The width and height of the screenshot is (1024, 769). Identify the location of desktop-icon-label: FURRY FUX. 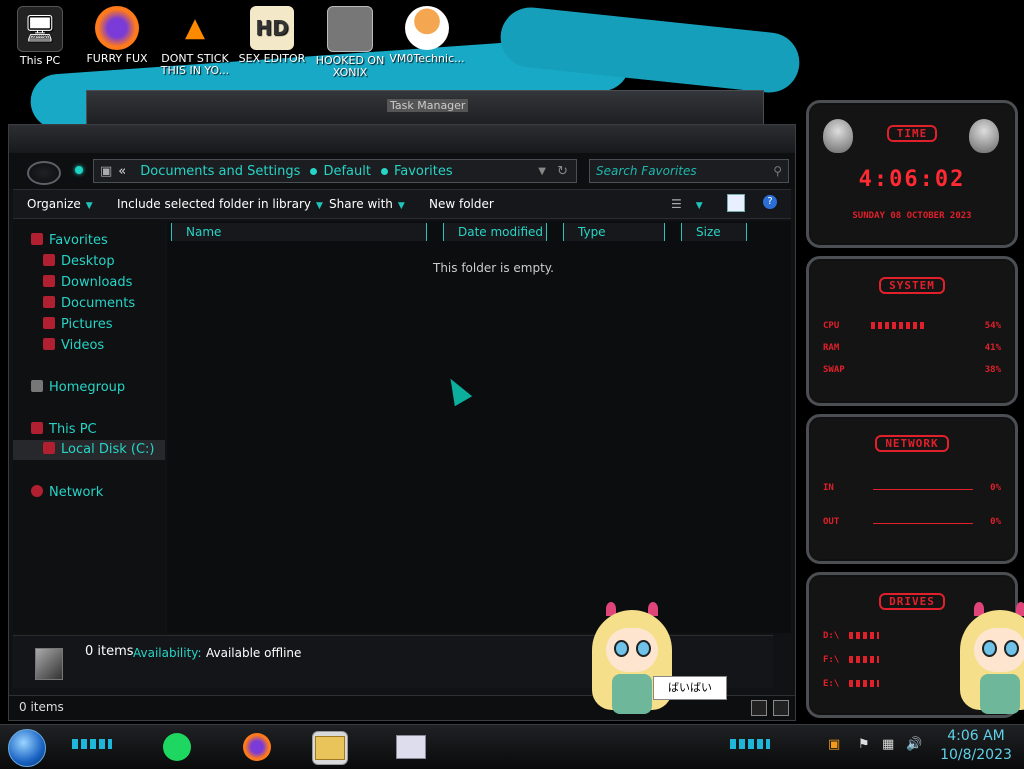
(117, 58).